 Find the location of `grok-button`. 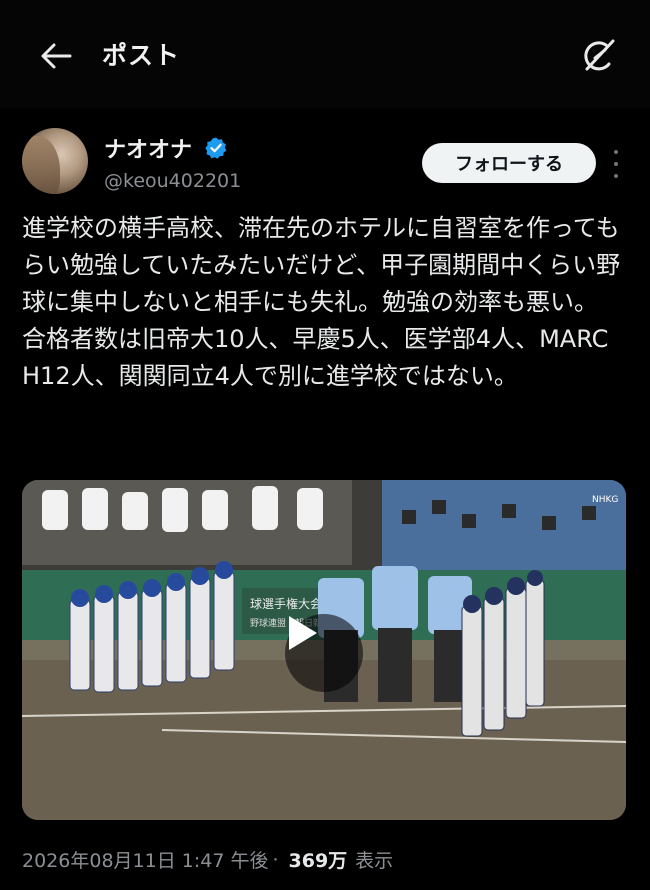

grok-button is located at coordinates (598, 56).